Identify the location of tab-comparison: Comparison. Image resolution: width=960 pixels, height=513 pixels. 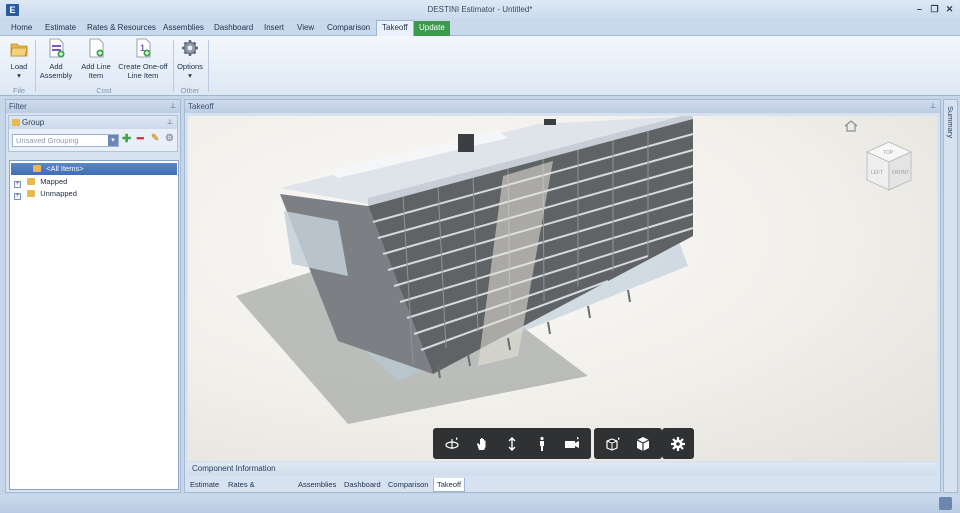
(348, 28).